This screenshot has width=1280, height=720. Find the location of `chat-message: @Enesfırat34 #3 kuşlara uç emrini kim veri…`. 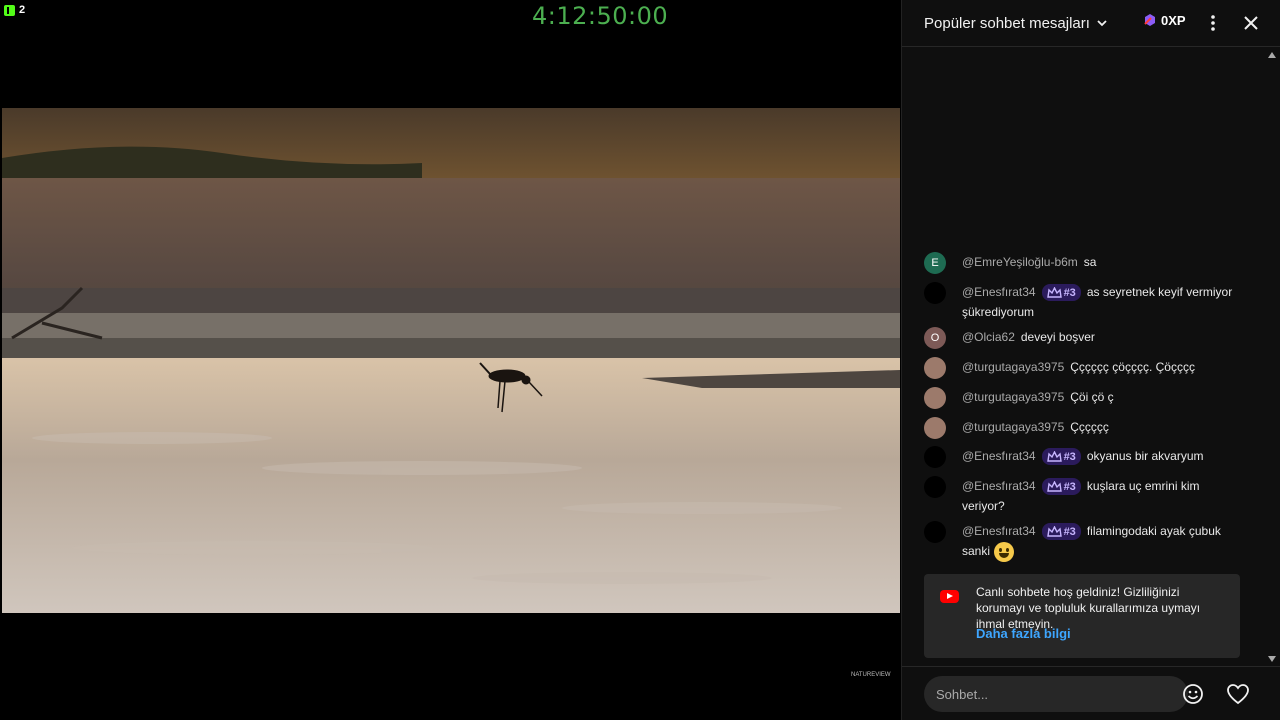

chat-message: @Enesfırat34 #3 kuşlara uç emrini kim veri… is located at coordinates (1084, 496).